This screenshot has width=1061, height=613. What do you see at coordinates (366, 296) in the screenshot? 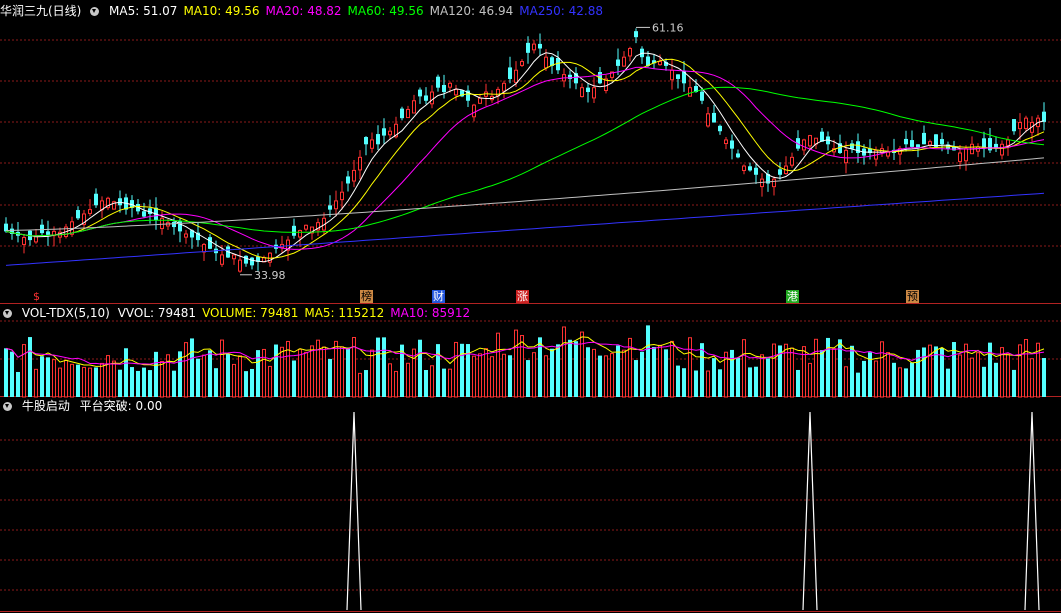
I see `signal-marker: 榜` at bounding box center [366, 296].